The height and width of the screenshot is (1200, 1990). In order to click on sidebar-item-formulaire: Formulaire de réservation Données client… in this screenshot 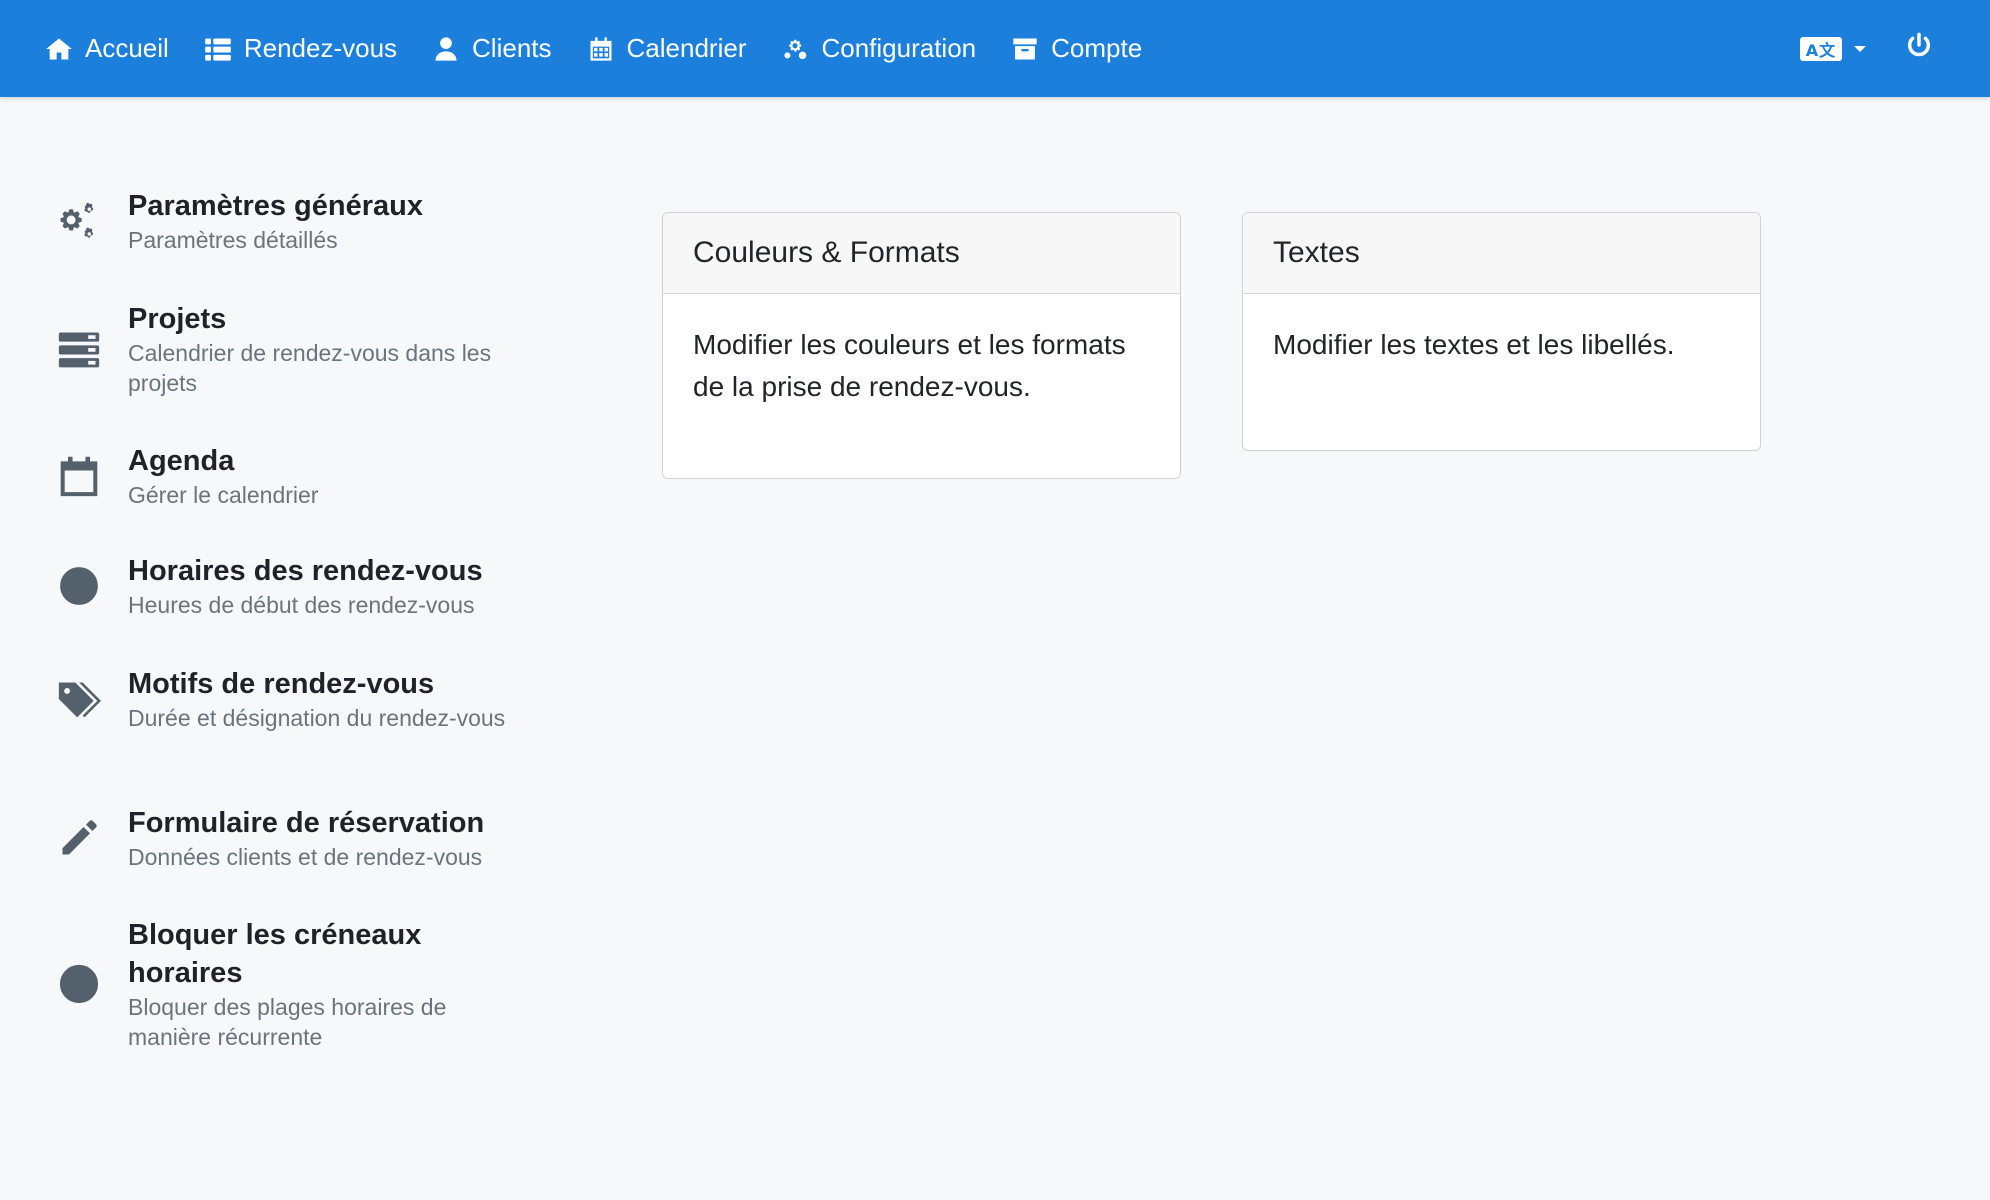, I will do `click(291, 838)`.